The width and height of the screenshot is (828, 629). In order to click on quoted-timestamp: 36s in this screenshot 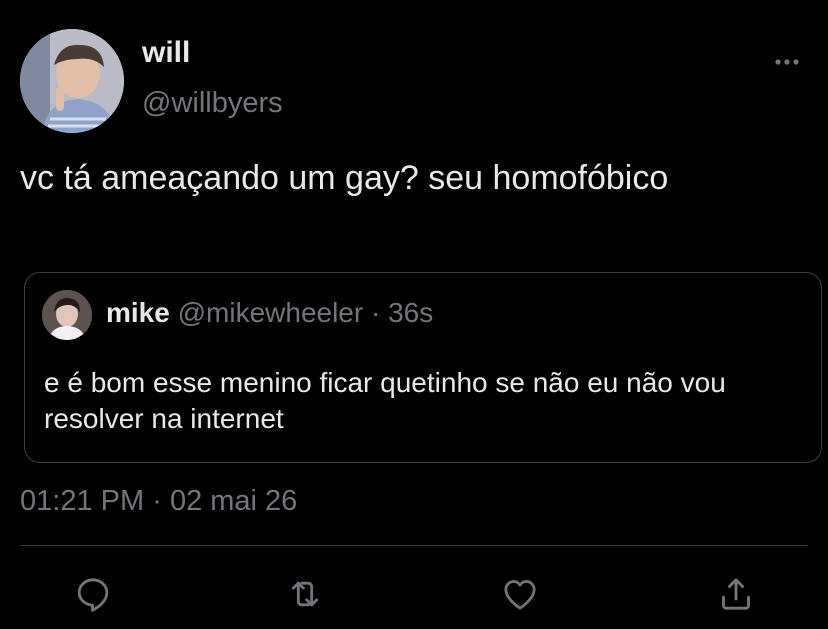, I will do `click(410, 312)`.